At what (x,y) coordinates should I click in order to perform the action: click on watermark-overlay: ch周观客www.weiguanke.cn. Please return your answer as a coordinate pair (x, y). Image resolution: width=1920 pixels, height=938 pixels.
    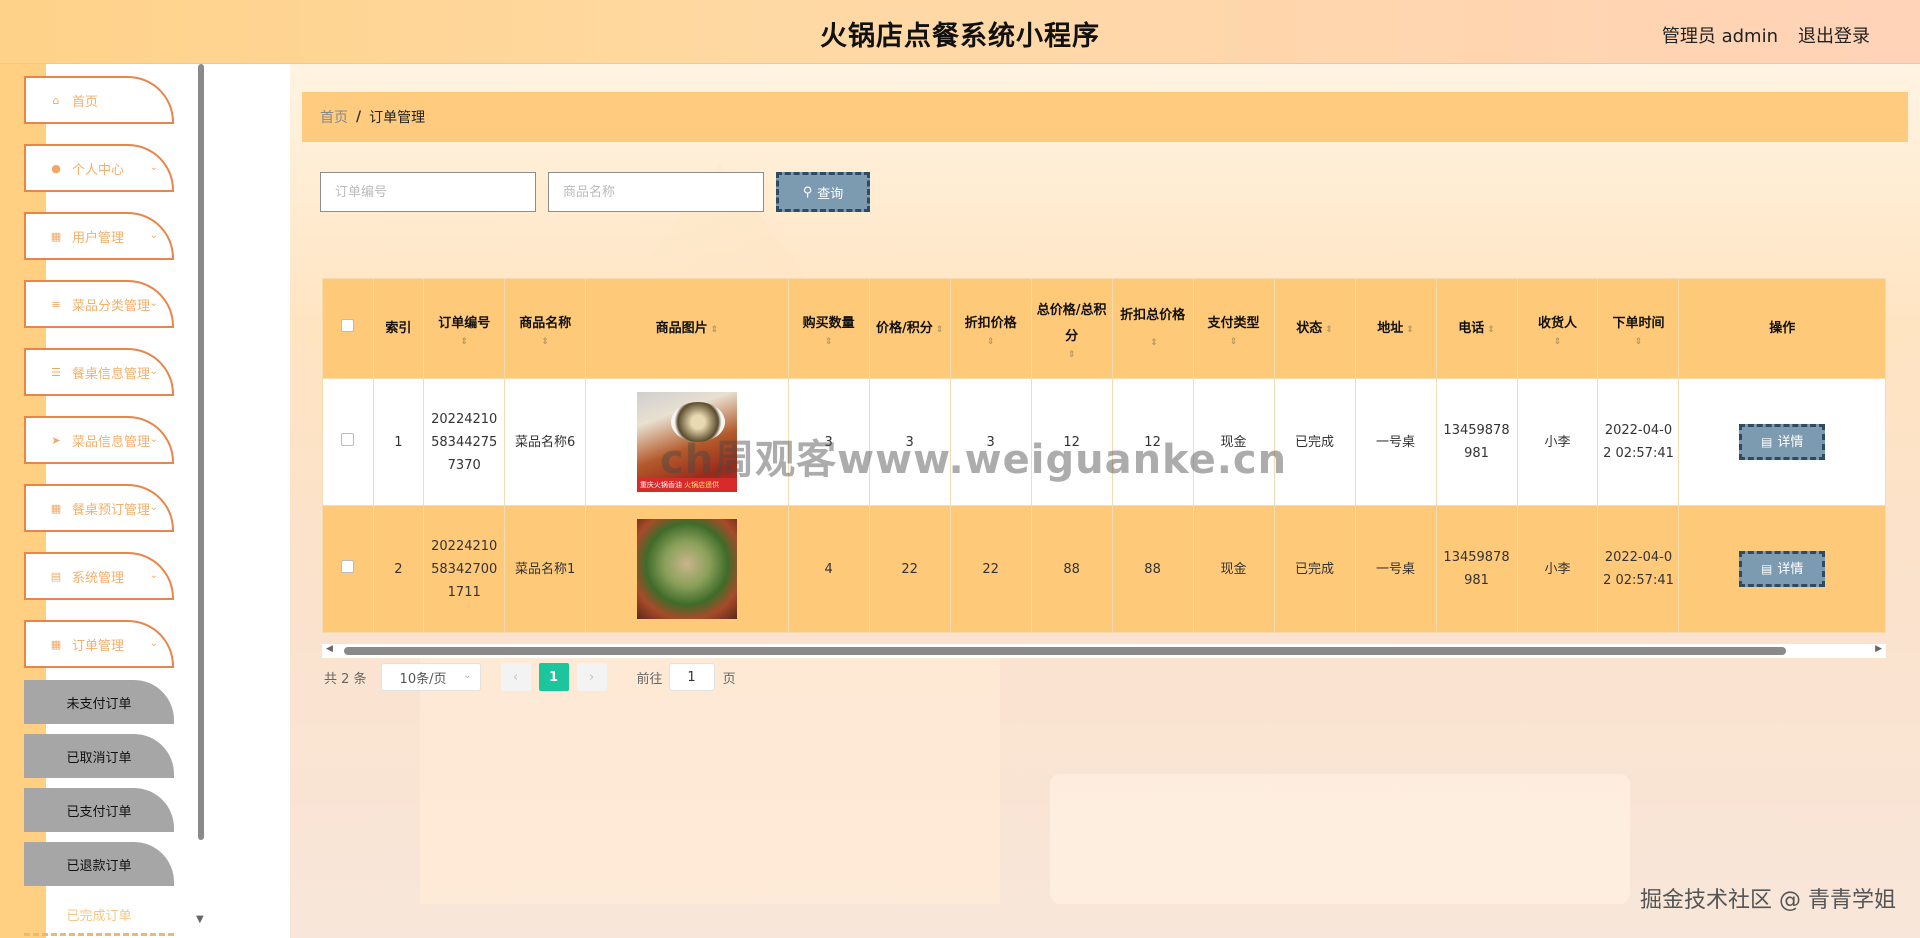
    Looking at the image, I should click on (974, 460).